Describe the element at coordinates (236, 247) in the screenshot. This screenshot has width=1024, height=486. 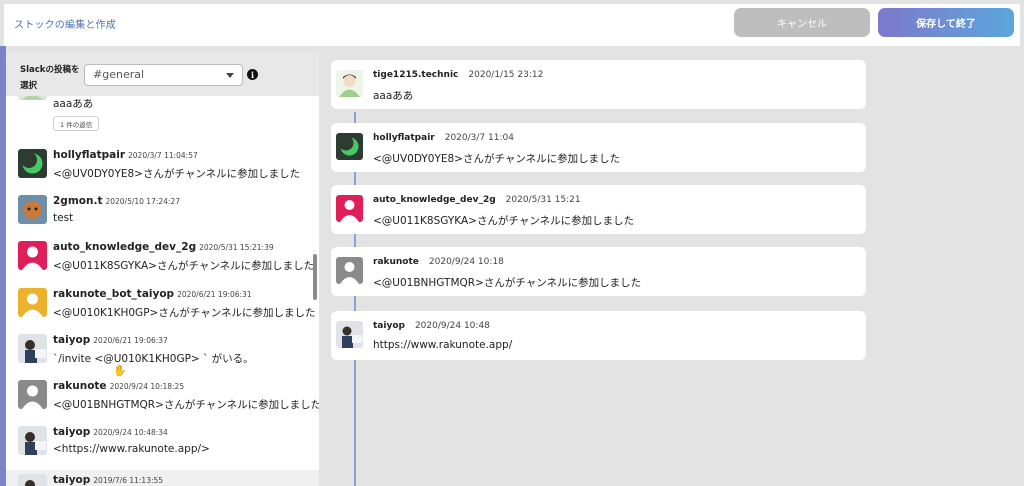
I see `message-time: 2020/5/31 15:21:39` at that location.